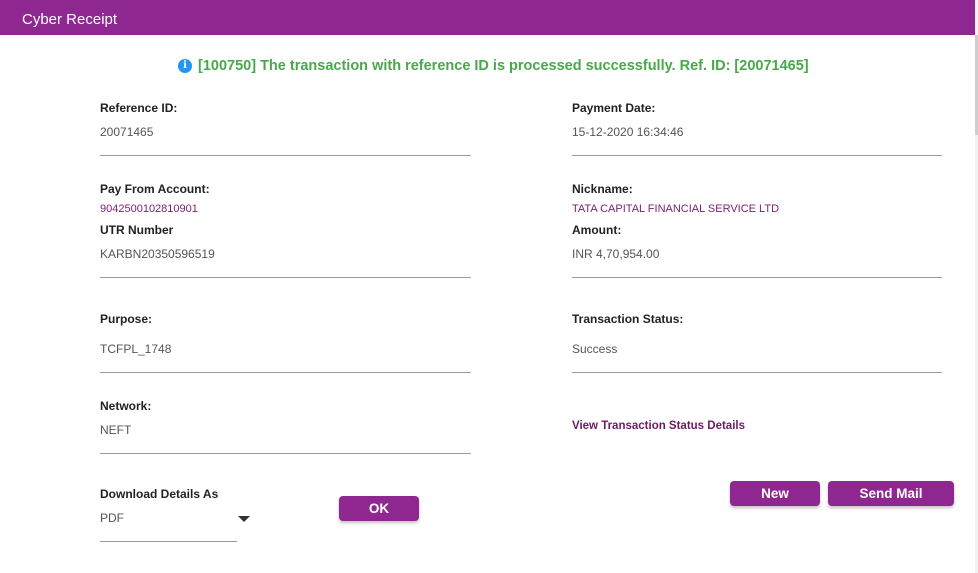 The width and height of the screenshot is (978, 573). What do you see at coordinates (285, 277) in the screenshot?
I see `utr-number-underline` at bounding box center [285, 277].